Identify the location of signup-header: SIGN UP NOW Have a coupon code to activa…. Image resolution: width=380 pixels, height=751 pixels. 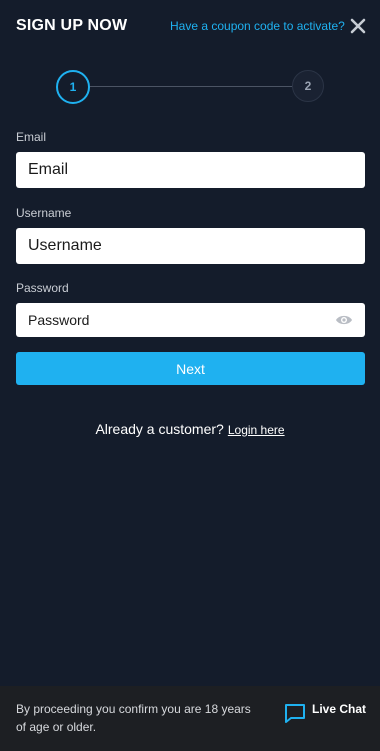
(190, 27).